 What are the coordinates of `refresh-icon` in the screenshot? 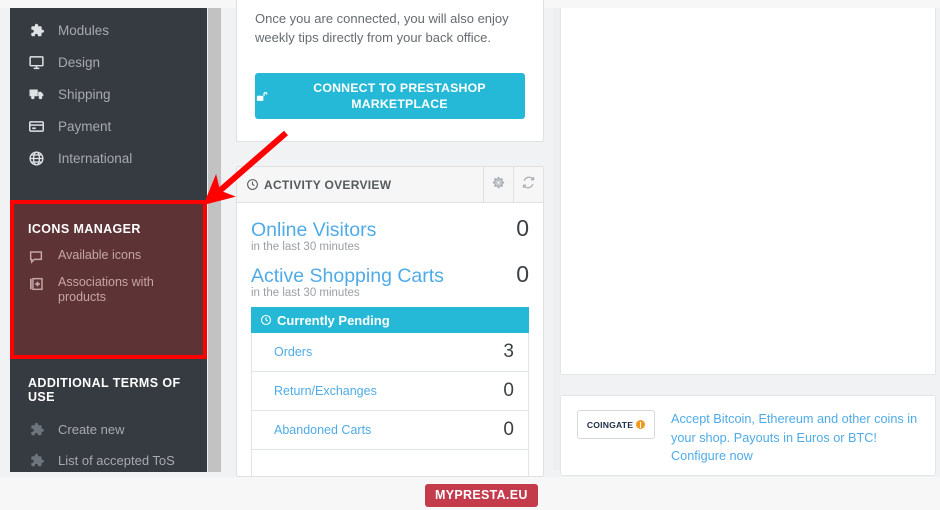 It's located at (528, 185).